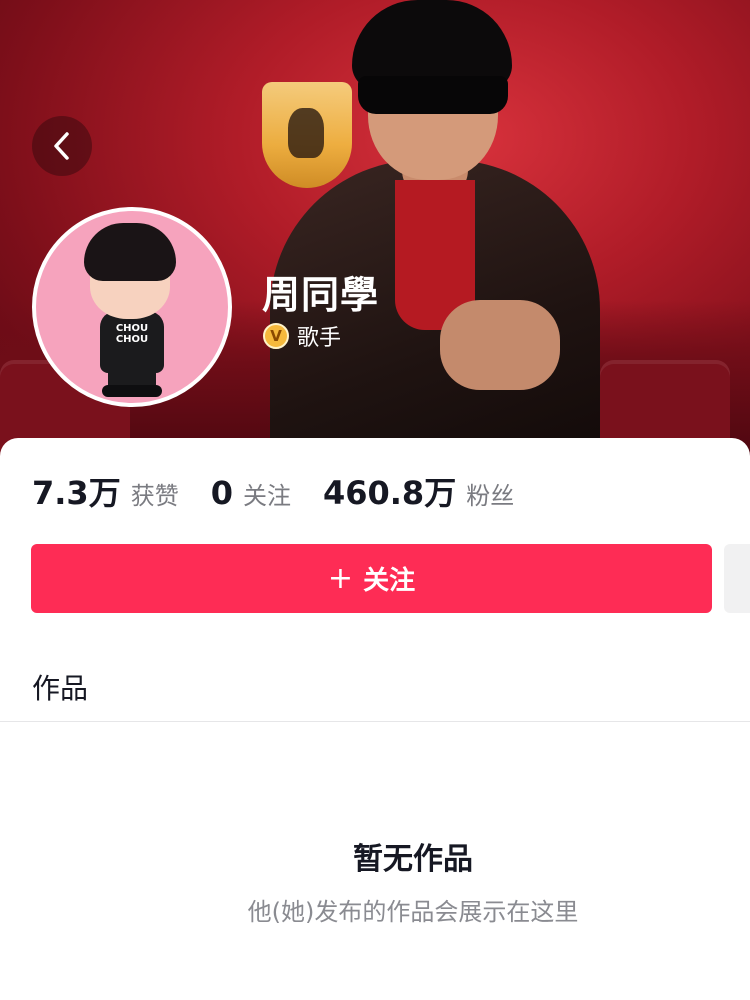  I want to click on verification-row: V 歌手, so click(302, 336).